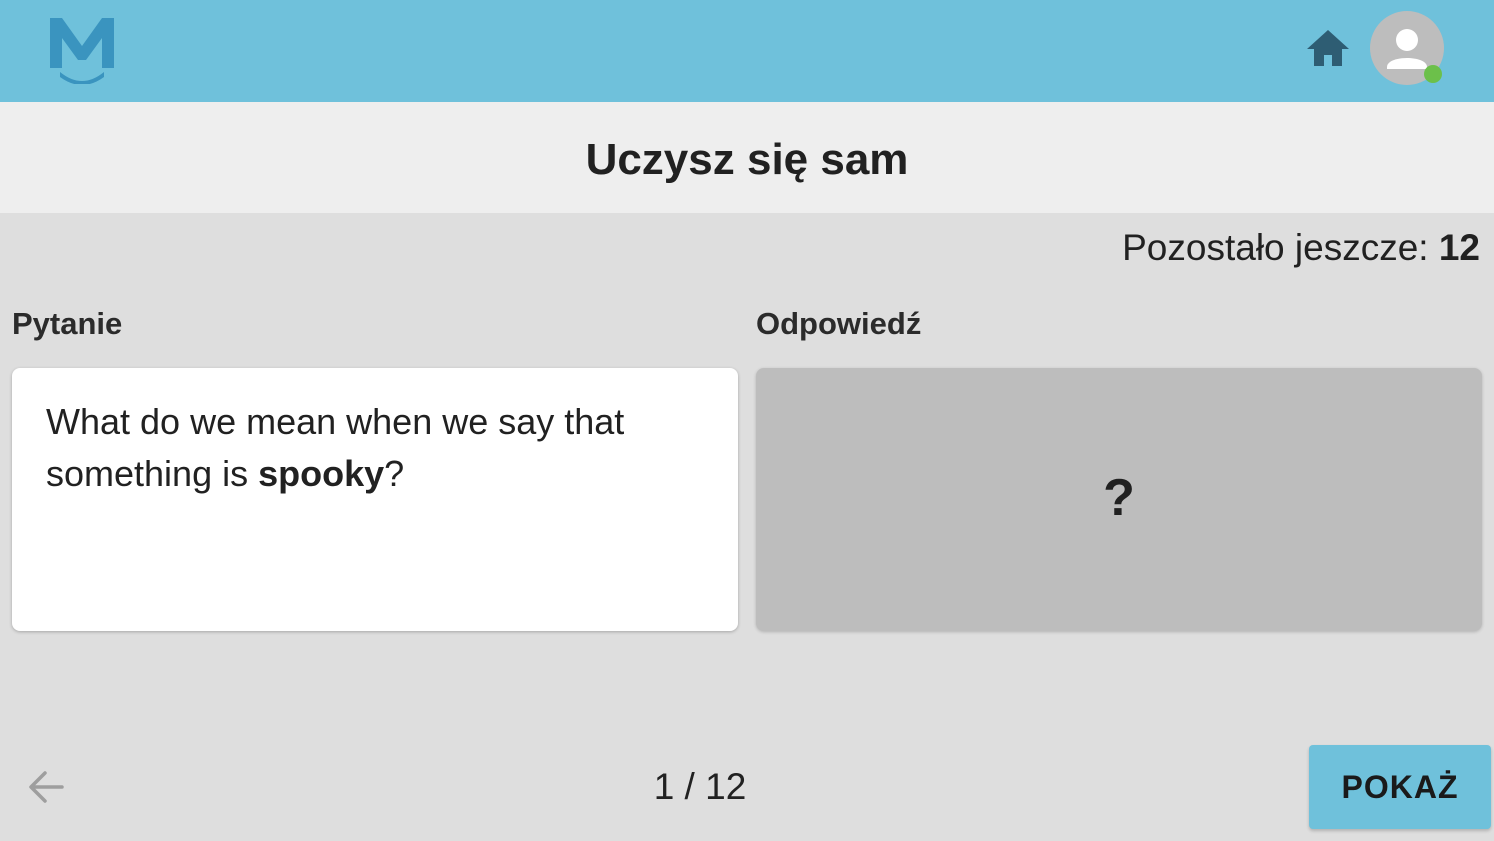 This screenshot has width=1494, height=841. Describe the element at coordinates (67, 323) in the screenshot. I see `question-label: Pytanie` at that location.